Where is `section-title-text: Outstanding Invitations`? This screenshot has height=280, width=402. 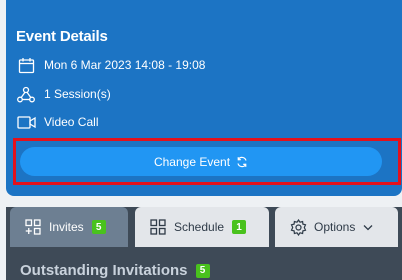
section-title-text: Outstanding Invitations is located at coordinates (104, 270).